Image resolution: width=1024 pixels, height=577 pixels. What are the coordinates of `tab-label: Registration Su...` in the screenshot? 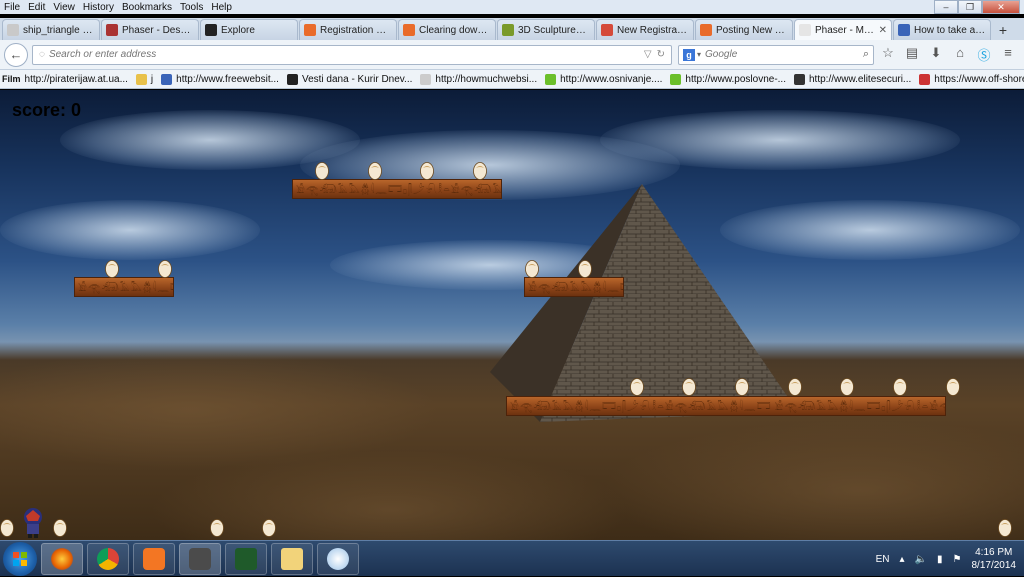 It's located at (356, 30).